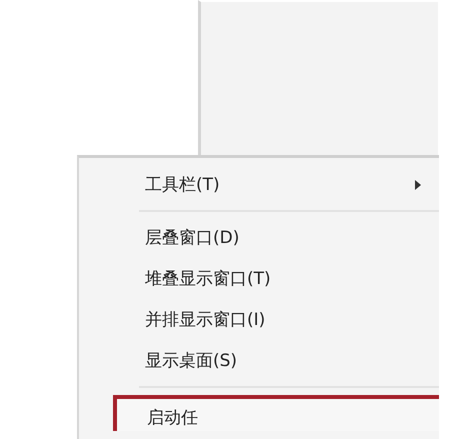 Image resolution: width=450 pixels, height=439 pixels. Describe the element at coordinates (259, 237) in the screenshot. I see `menu-item: 层叠窗口(D)` at that location.